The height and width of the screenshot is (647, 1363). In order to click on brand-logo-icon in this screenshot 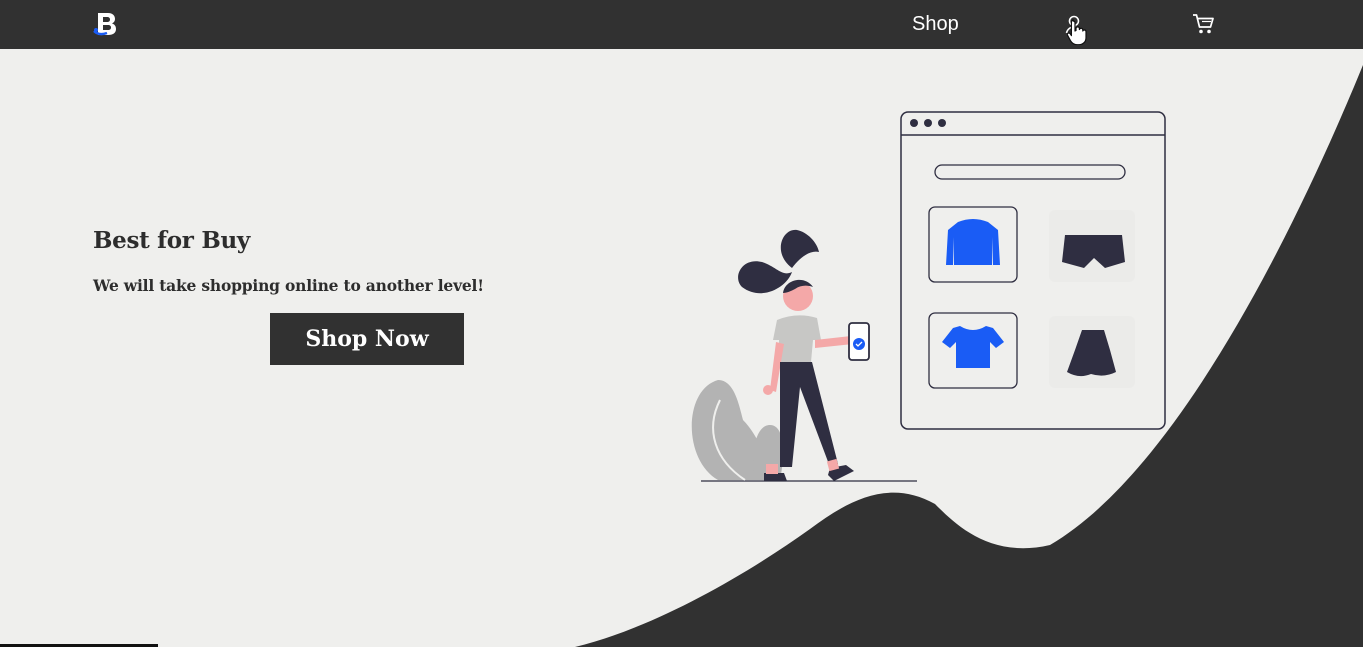, I will do `click(106, 23)`.